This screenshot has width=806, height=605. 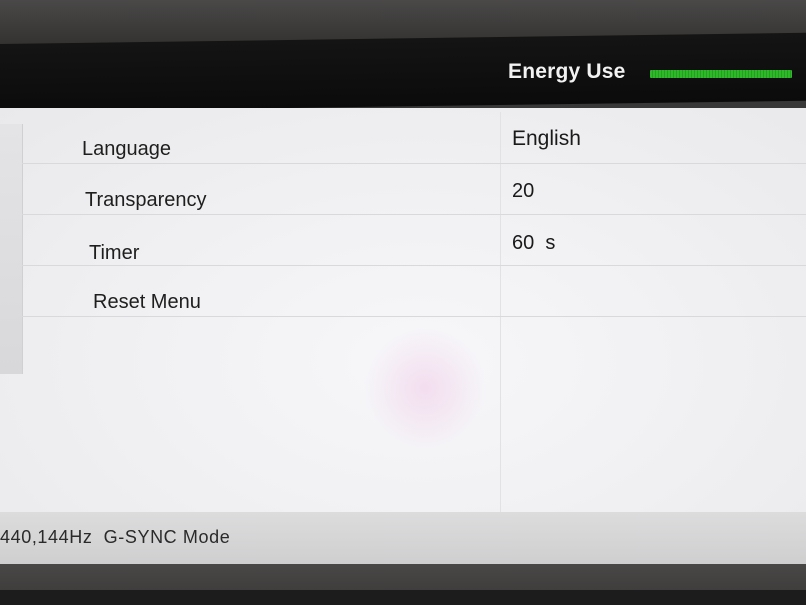 What do you see at coordinates (721, 74) in the screenshot?
I see `energy-use-meter` at bounding box center [721, 74].